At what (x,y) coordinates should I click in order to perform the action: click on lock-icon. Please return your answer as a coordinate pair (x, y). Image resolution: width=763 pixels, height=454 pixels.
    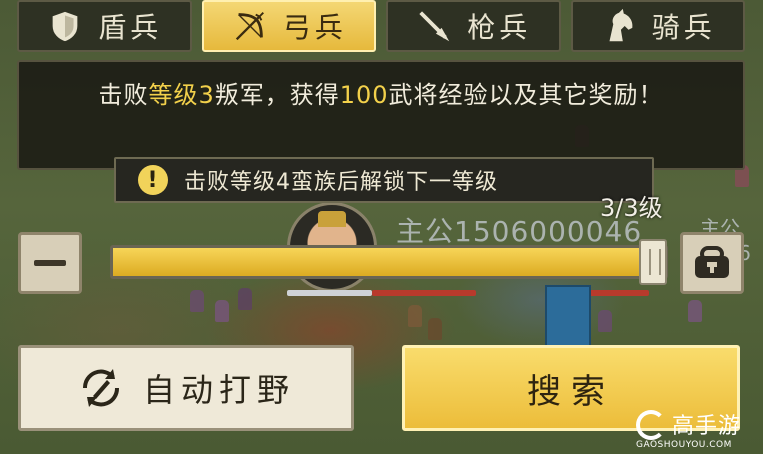
    Looking at the image, I should click on (712, 262).